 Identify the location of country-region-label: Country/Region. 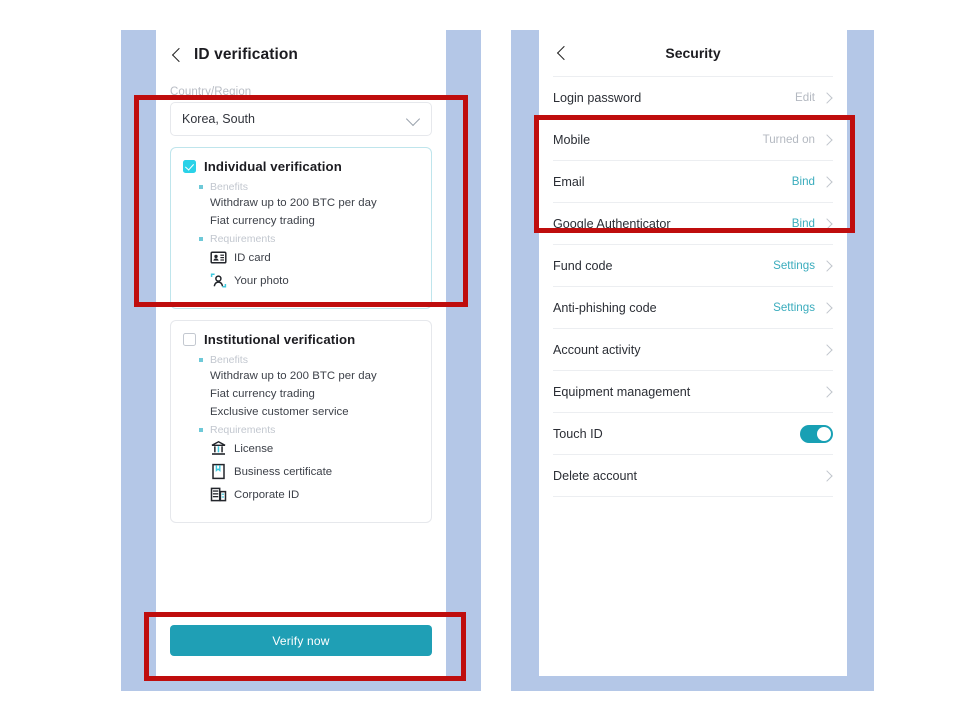
(211, 92).